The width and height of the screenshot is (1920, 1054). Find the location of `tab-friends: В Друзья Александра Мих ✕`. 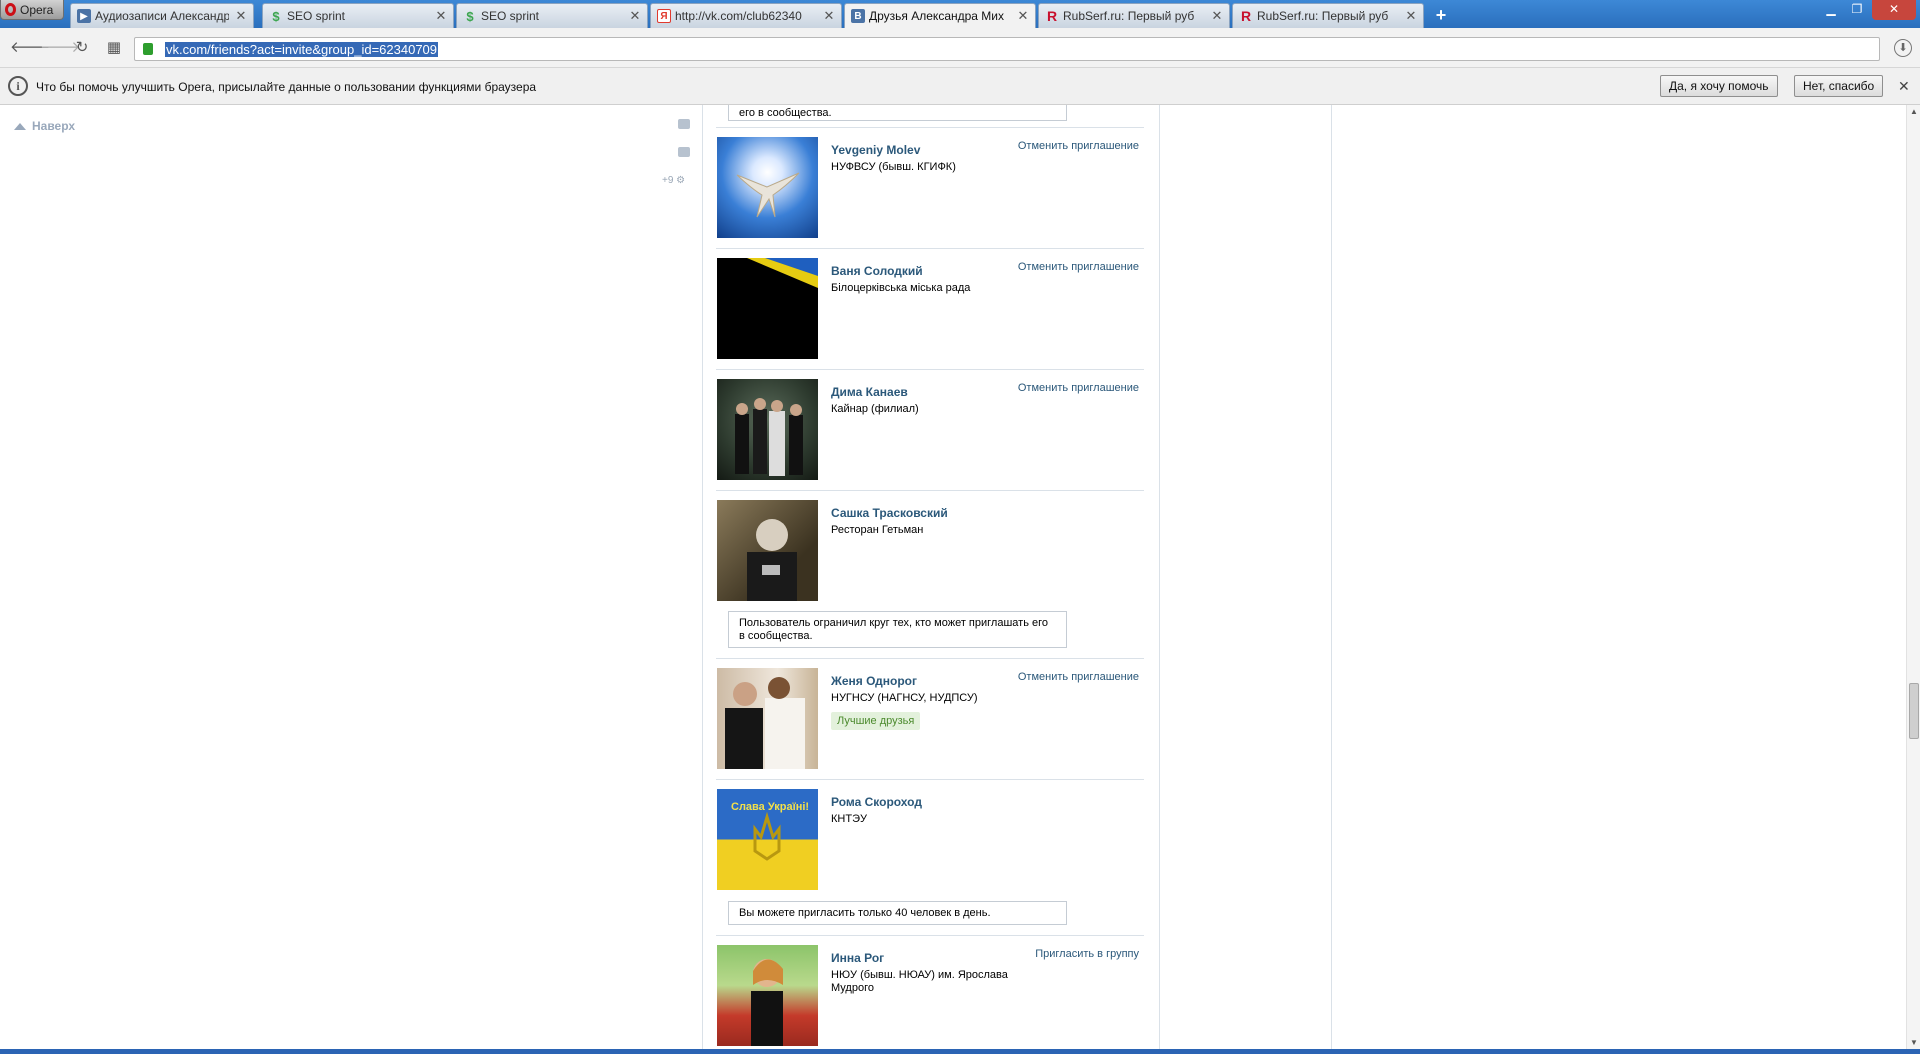

tab-friends: В Друзья Александра Мих ✕ is located at coordinates (940, 15).